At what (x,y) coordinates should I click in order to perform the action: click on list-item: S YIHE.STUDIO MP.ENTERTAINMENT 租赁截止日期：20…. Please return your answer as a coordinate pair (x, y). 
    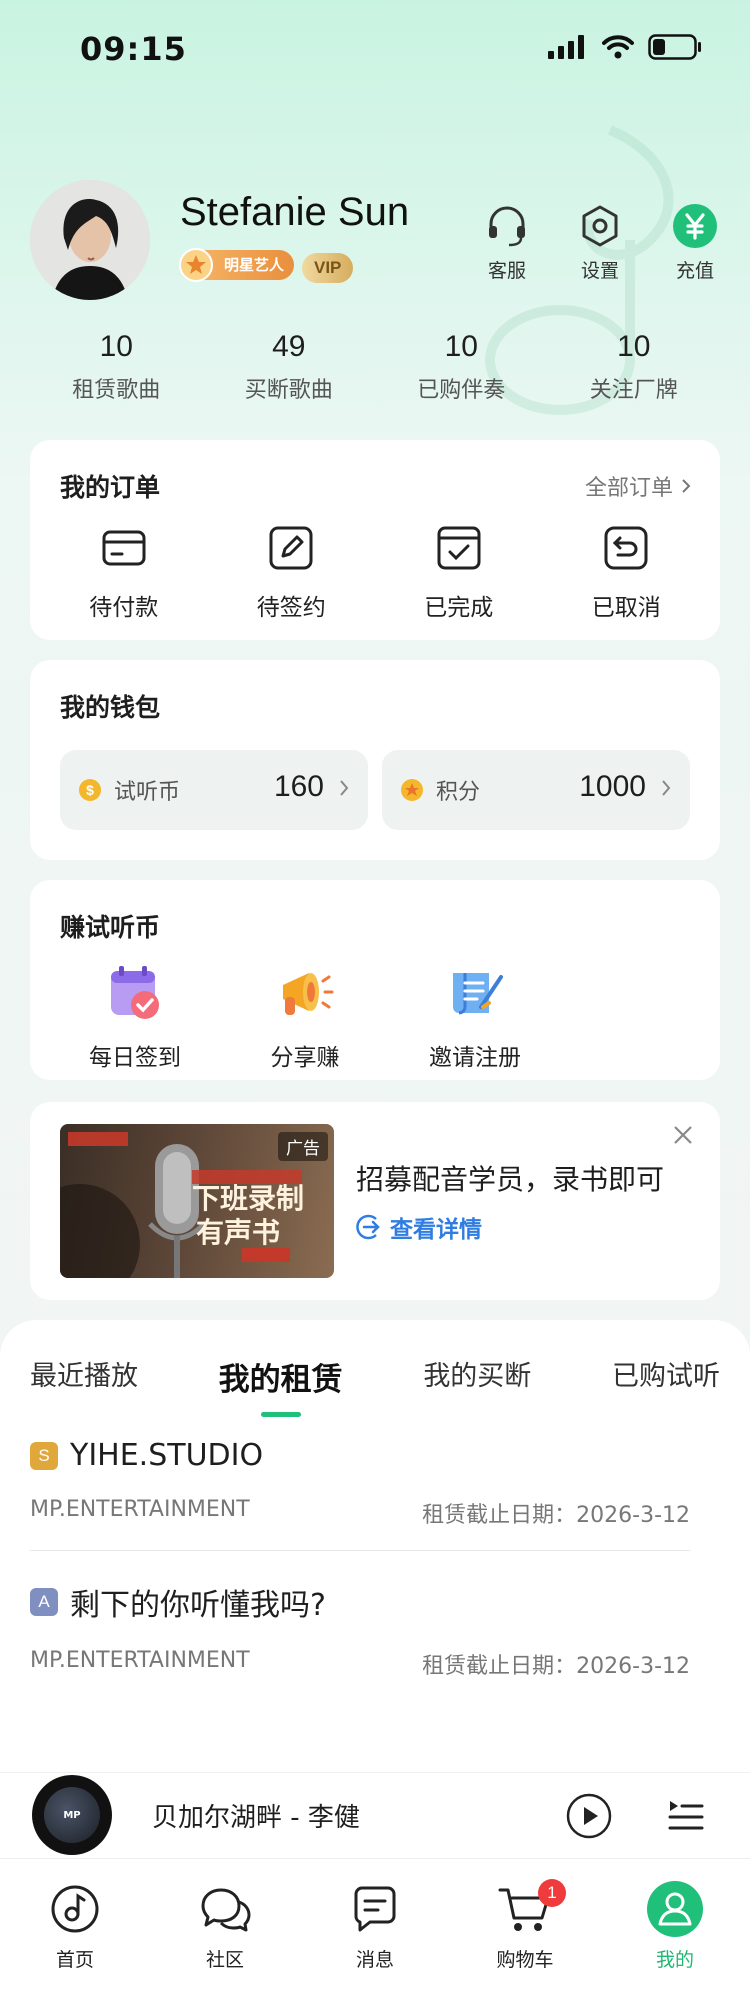
    Looking at the image, I should click on (360, 1483).